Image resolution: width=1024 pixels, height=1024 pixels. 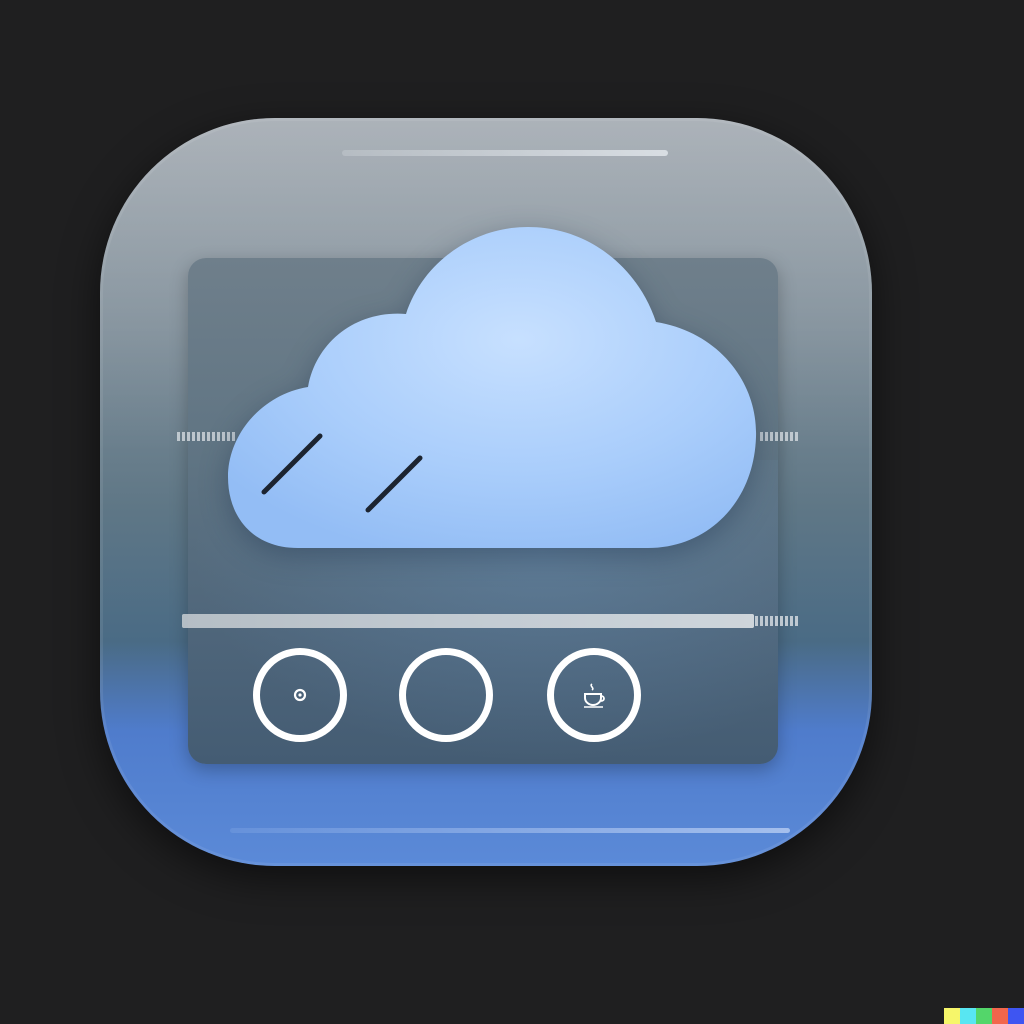 What do you see at coordinates (776, 621) in the screenshot?
I see `progress-label-glyphs` at bounding box center [776, 621].